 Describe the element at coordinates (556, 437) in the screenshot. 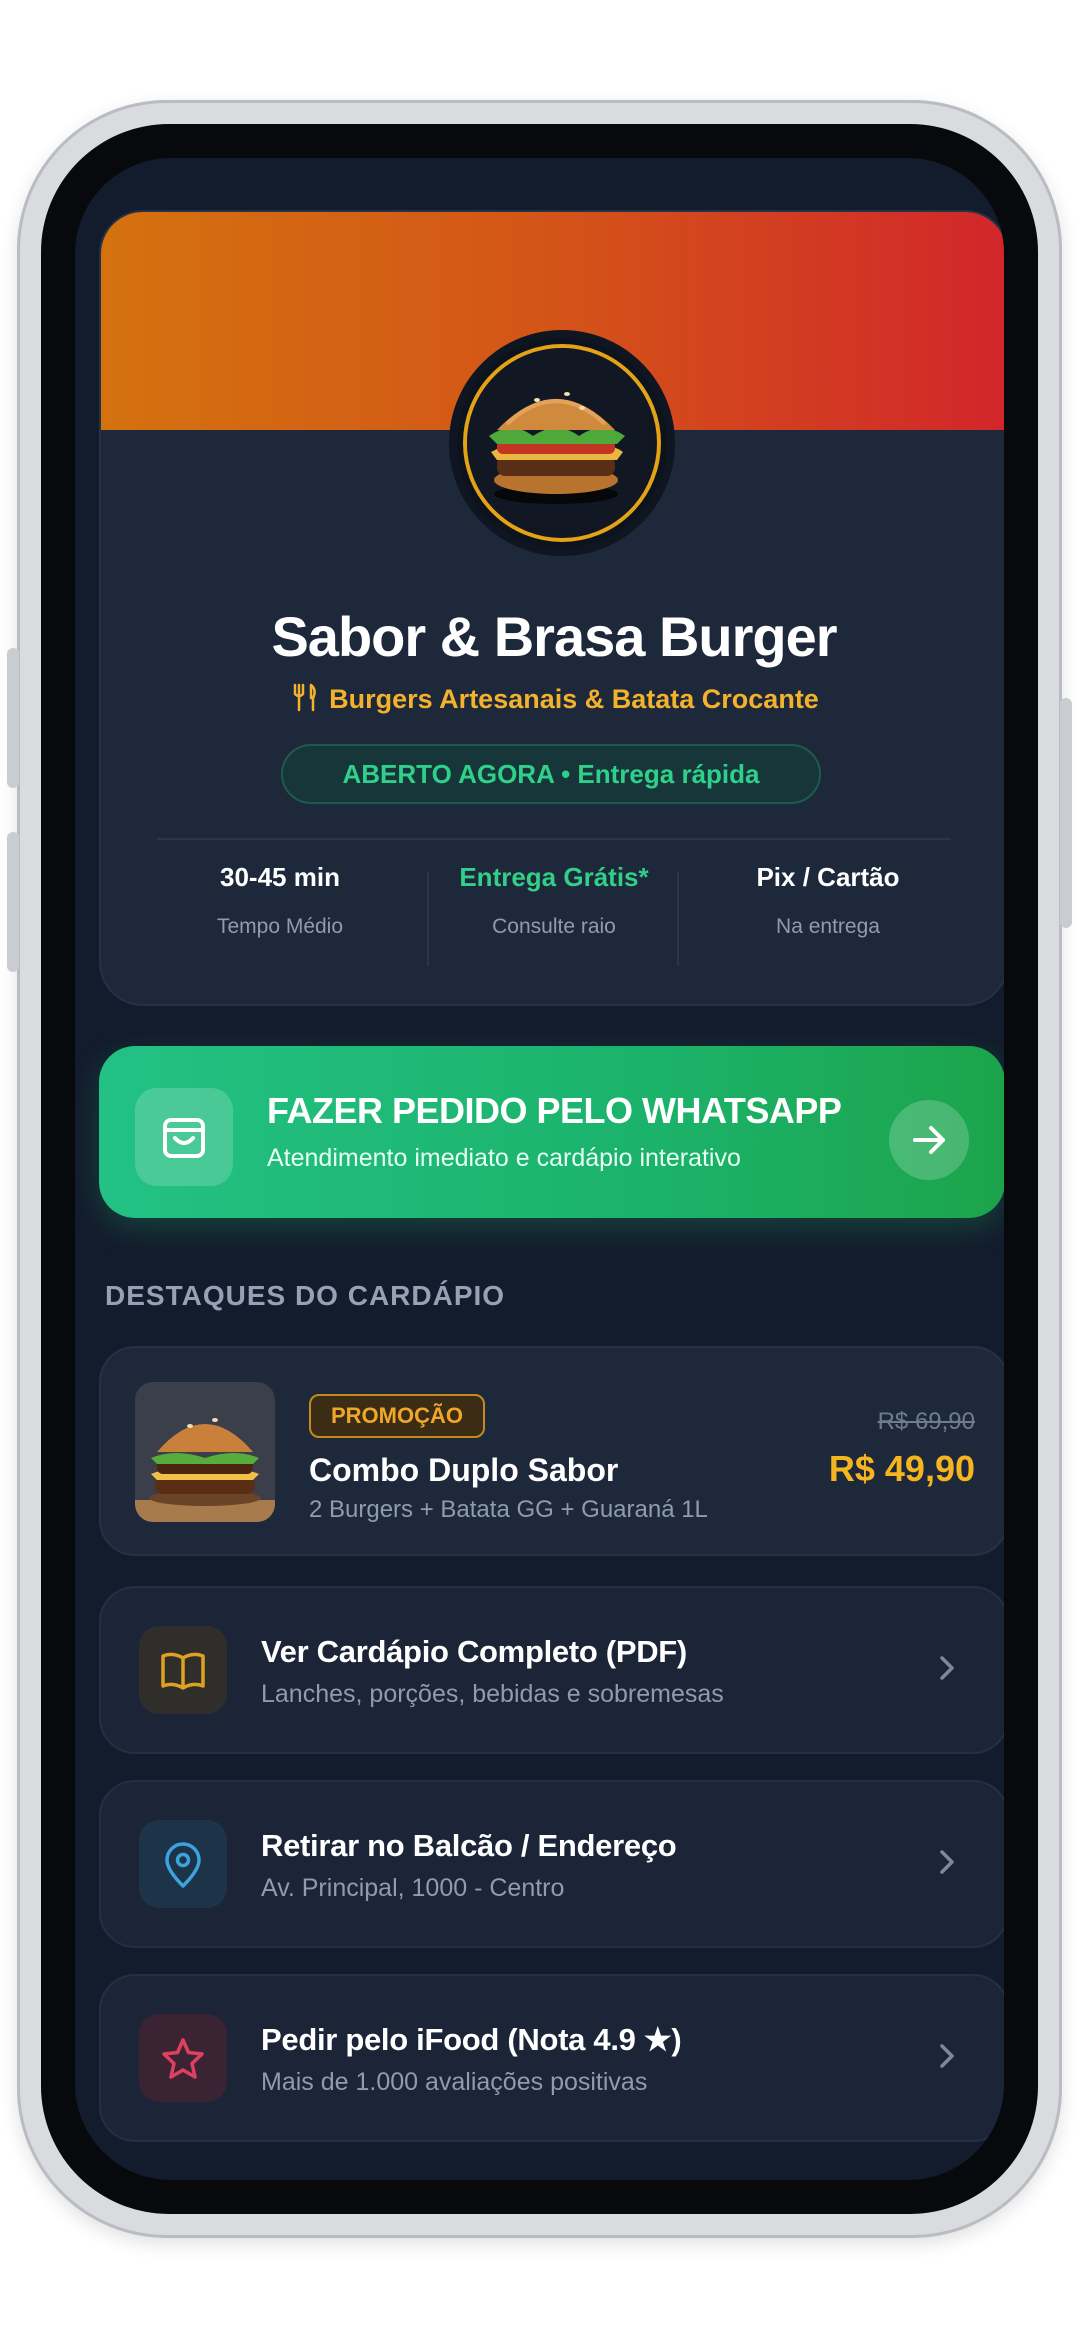

I see `burger-image` at that location.